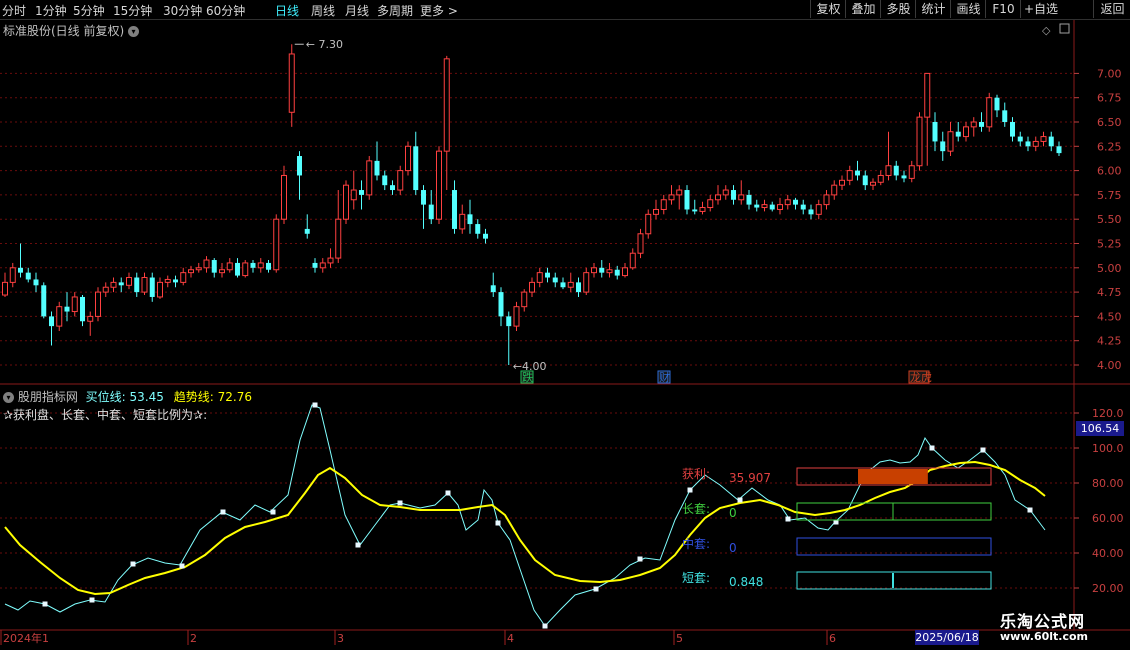  Describe the element at coordinates (1064, 28) in the screenshot. I see `panel-toggle-icon` at that location.